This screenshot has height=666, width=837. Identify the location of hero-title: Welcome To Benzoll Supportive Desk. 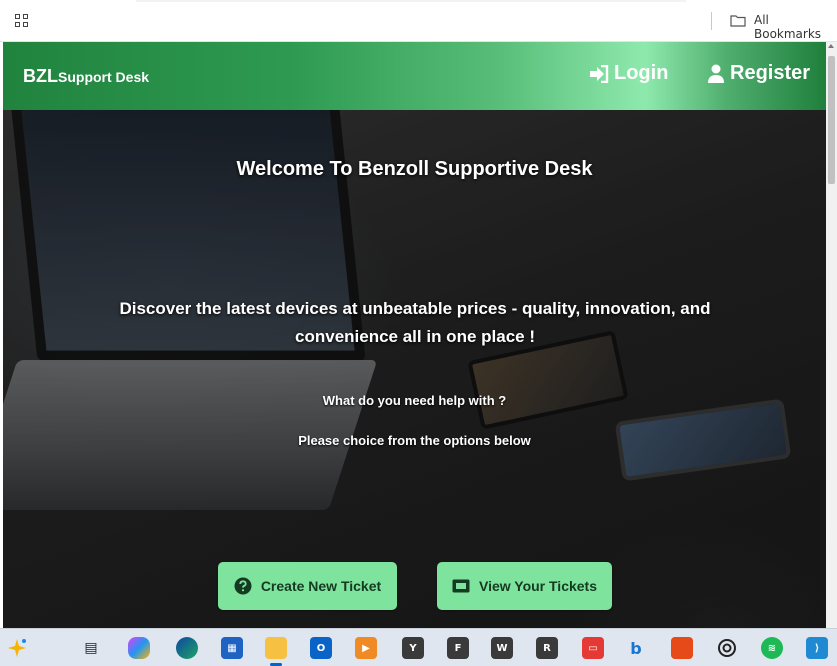
(414, 169).